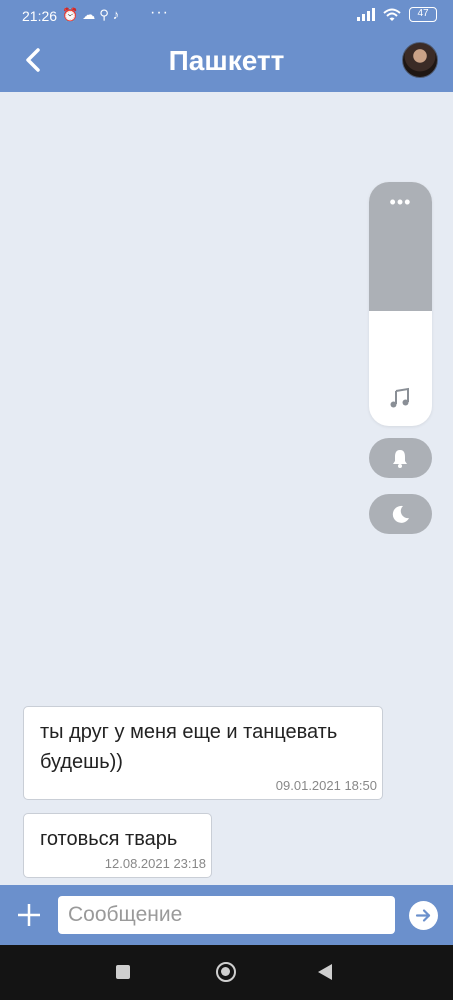 This screenshot has width=453, height=1000. I want to click on system-nav-bar, so click(226, 972).